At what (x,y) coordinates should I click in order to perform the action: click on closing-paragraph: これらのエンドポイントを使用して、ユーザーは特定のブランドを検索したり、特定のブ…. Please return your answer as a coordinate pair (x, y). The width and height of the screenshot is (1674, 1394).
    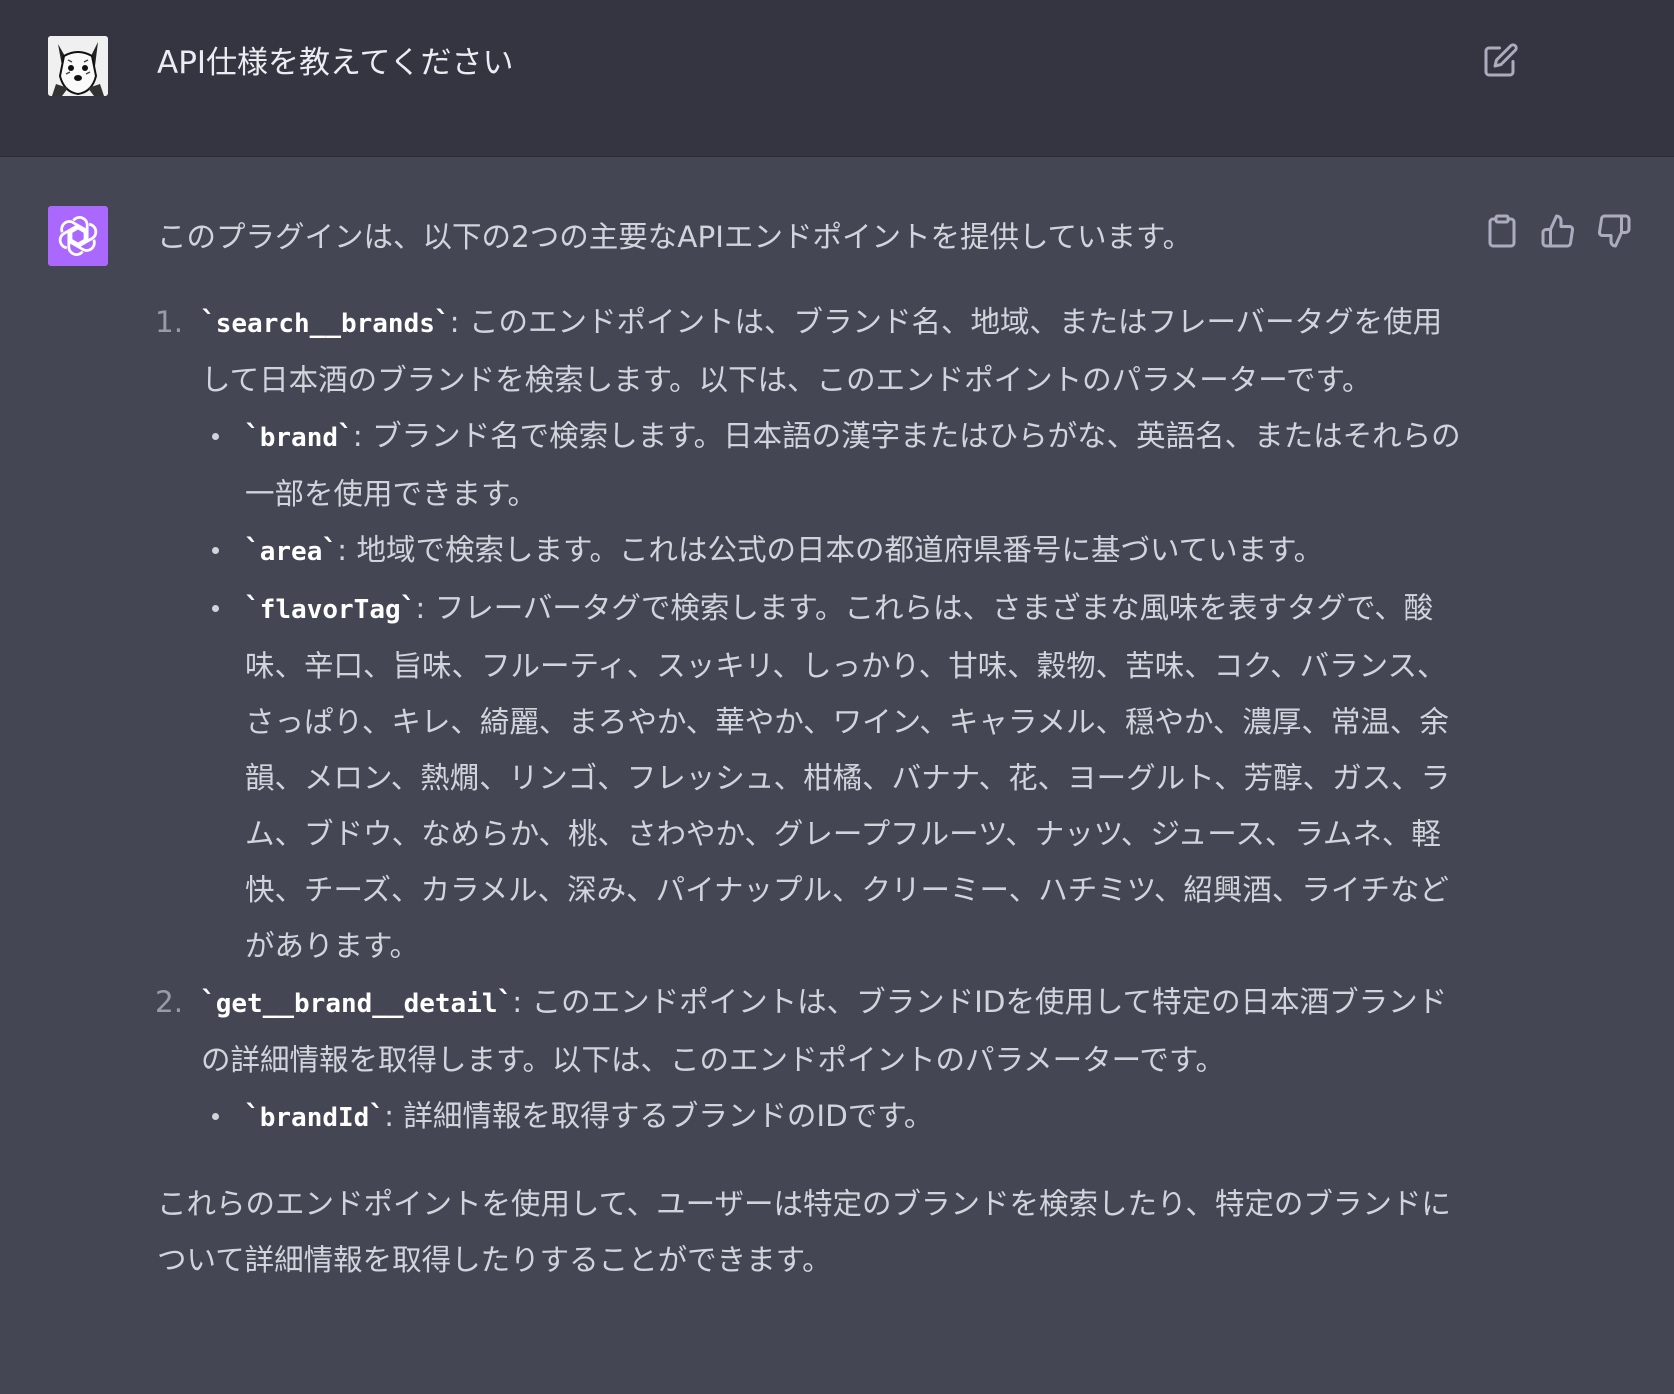
    Looking at the image, I should click on (804, 1232).